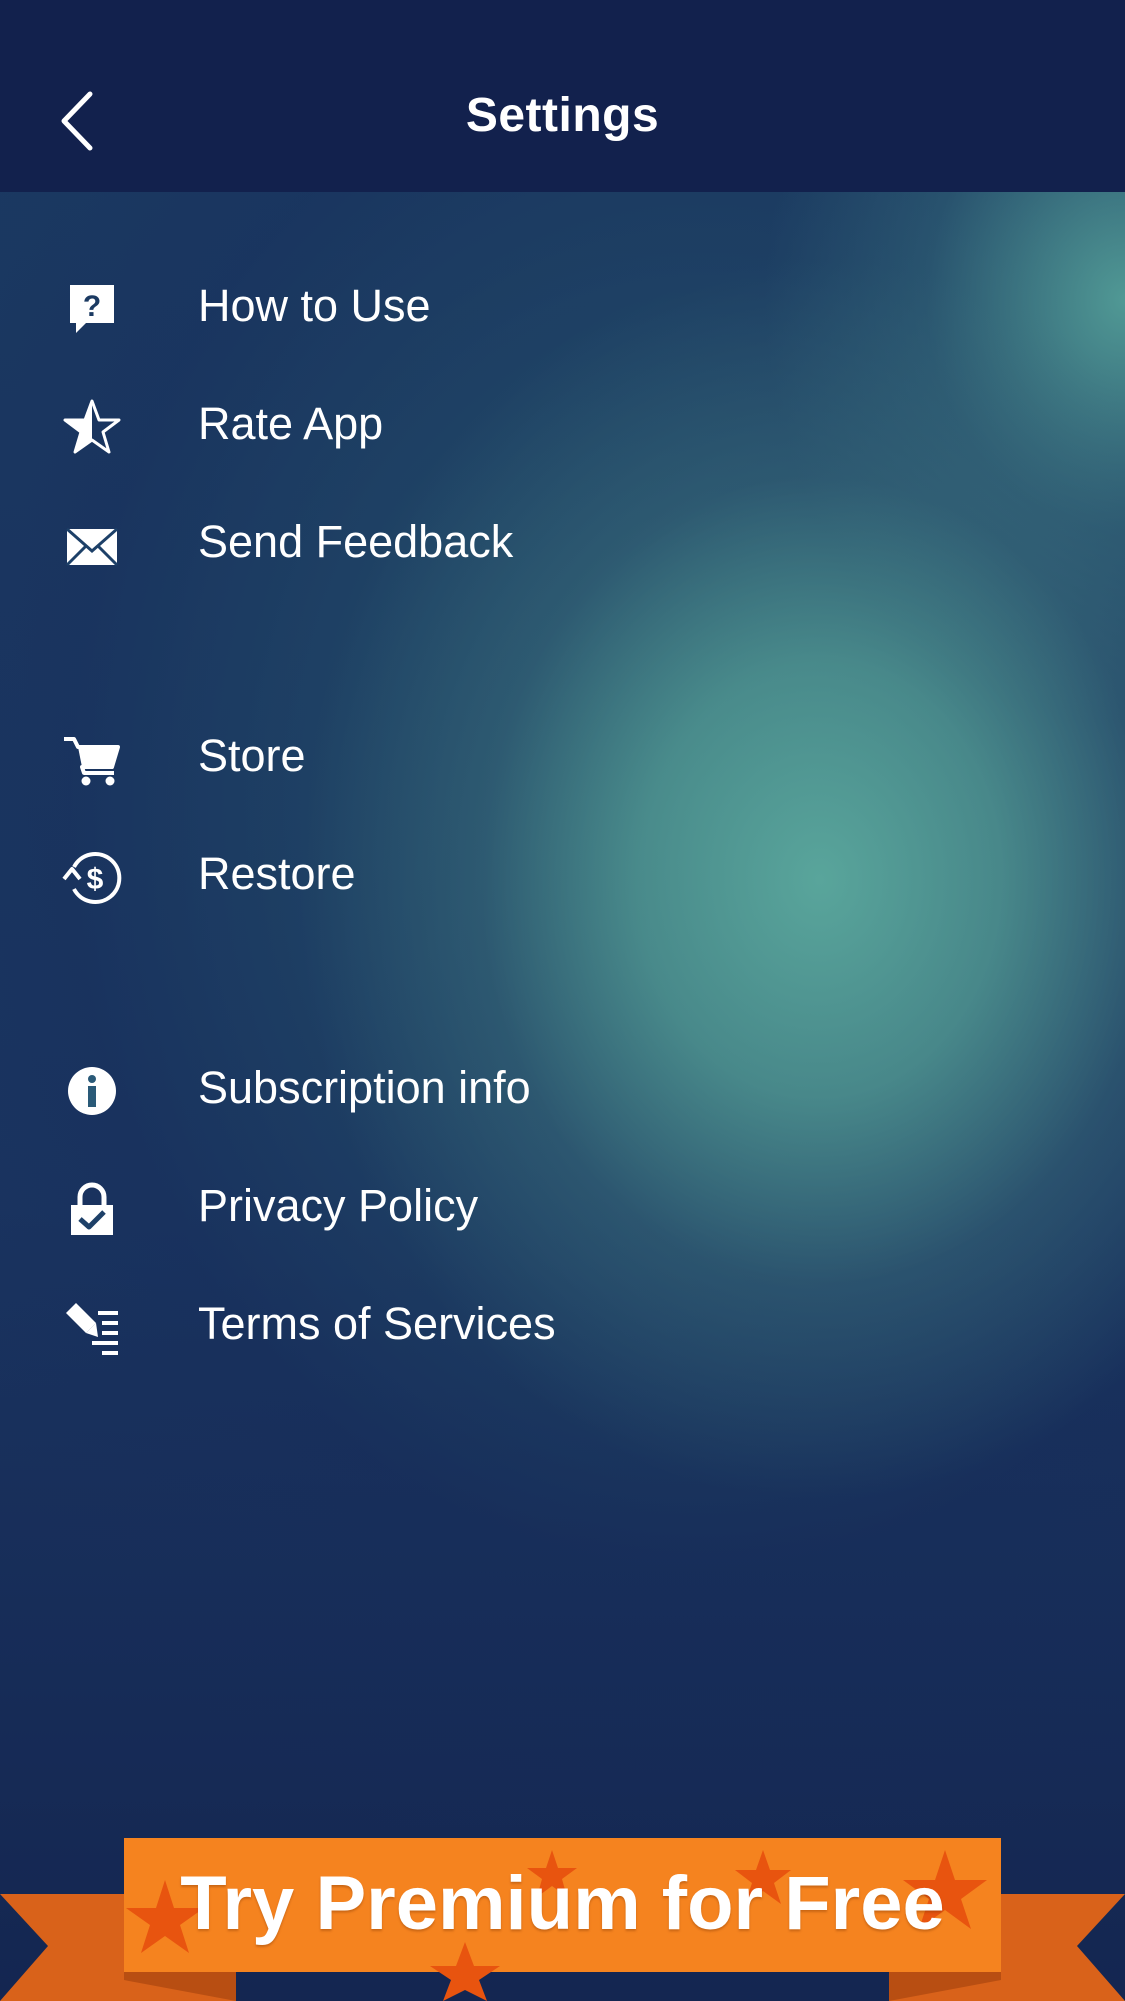 The width and height of the screenshot is (1125, 2001). I want to click on star-icon, so click(92, 426).